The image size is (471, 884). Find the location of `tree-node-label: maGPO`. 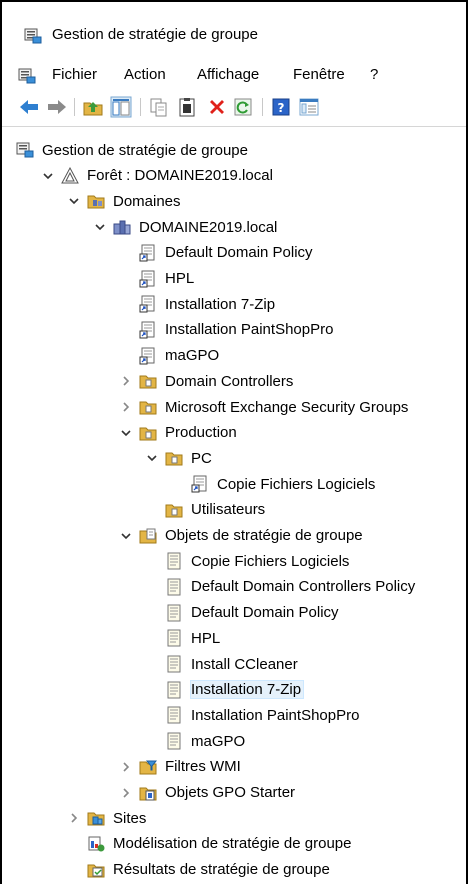

tree-node-label: maGPO is located at coordinates (192, 356).